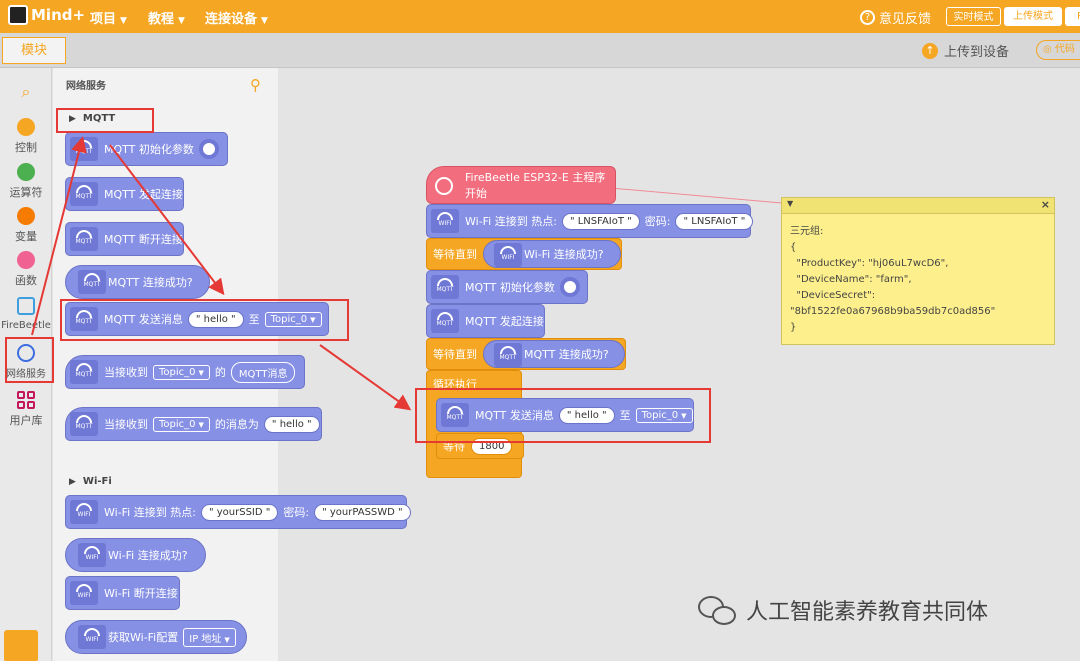 The width and height of the screenshot is (1080, 661). What do you see at coordinates (221, 273) in the screenshot?
I see `annotation-arrows` at bounding box center [221, 273].